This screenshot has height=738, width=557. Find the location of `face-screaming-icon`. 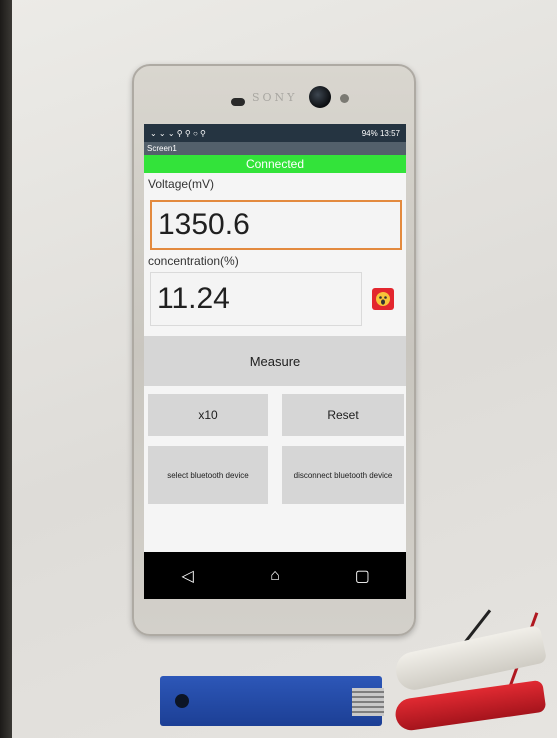

face-screaming-icon is located at coordinates (383, 299).